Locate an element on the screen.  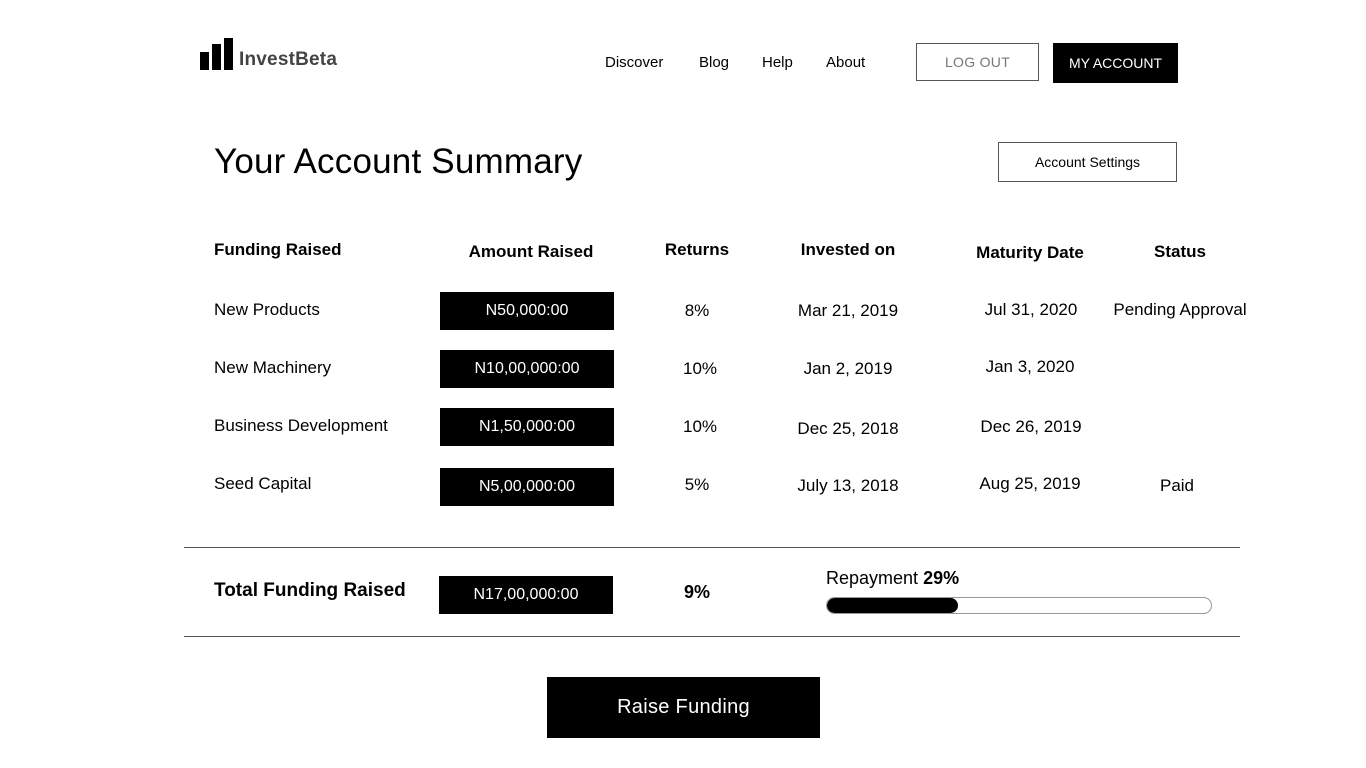
row-4-status: Paid is located at coordinates (1177, 485).